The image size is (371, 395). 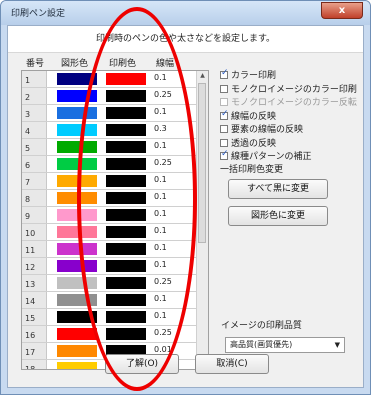 What do you see at coordinates (254, 143) in the screenshot?
I see `option-label: 透過の反映` at bounding box center [254, 143].